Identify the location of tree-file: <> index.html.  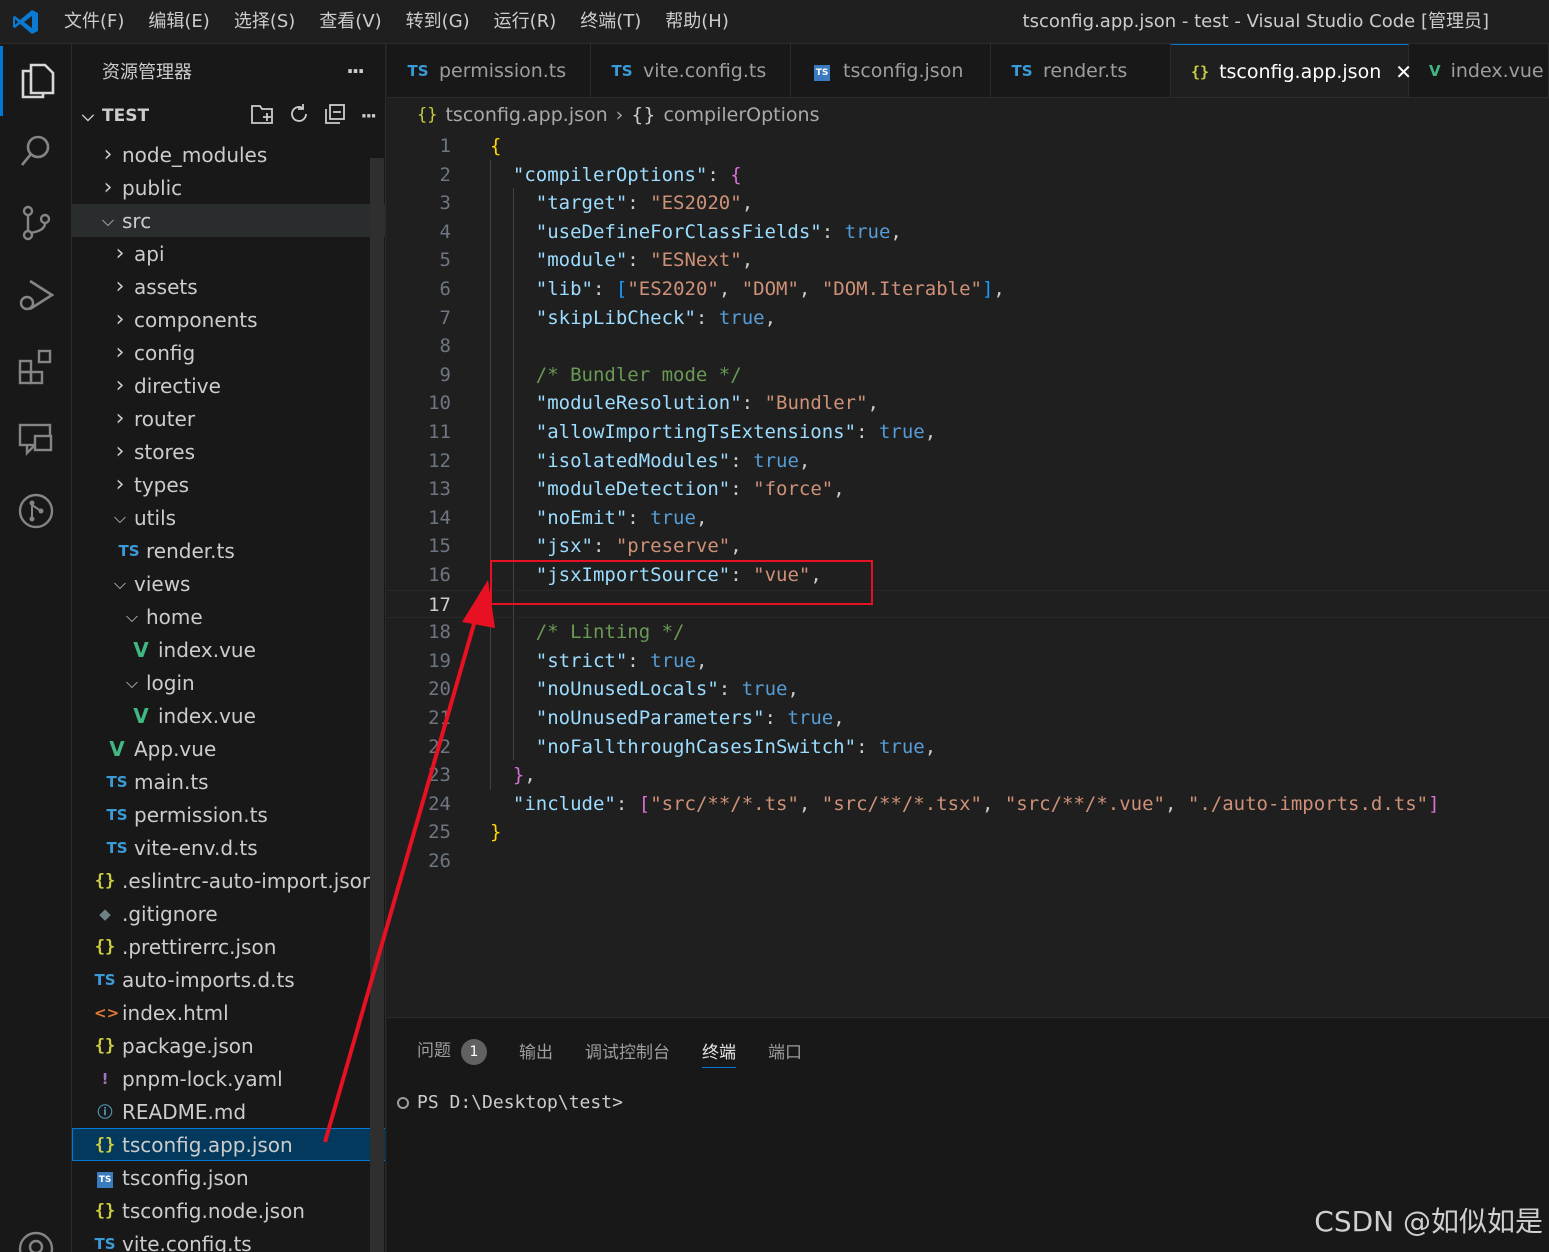
(228, 1012).